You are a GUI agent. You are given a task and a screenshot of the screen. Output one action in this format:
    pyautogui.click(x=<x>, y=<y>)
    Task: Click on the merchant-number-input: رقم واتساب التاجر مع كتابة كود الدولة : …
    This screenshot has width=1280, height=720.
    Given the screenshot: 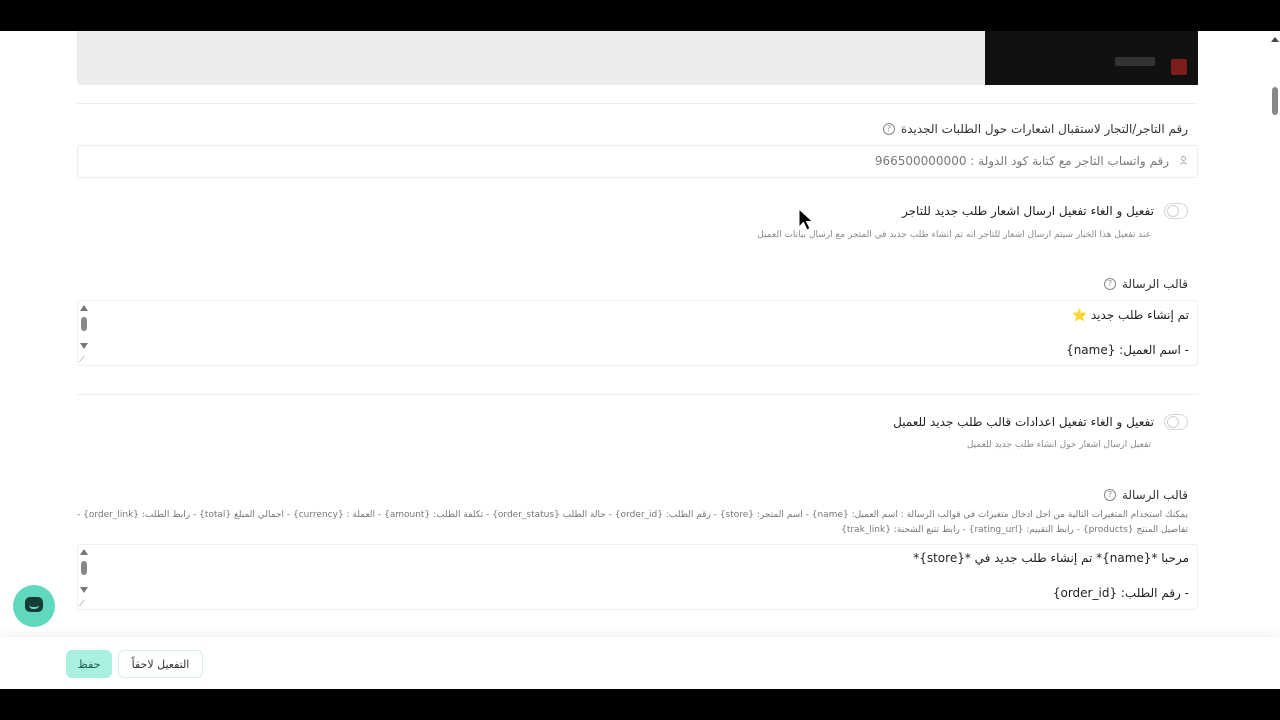 What is the action you would take?
    pyautogui.click(x=637, y=161)
    